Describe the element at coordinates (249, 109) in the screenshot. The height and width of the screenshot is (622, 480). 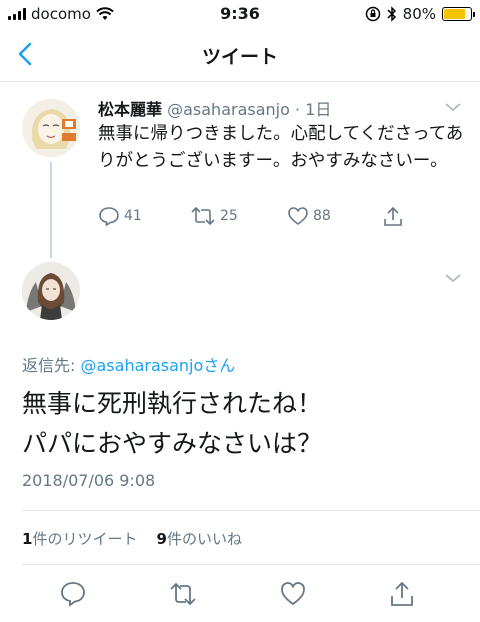
I see `author-handle-time: @asaharasanjo · 1日` at that location.